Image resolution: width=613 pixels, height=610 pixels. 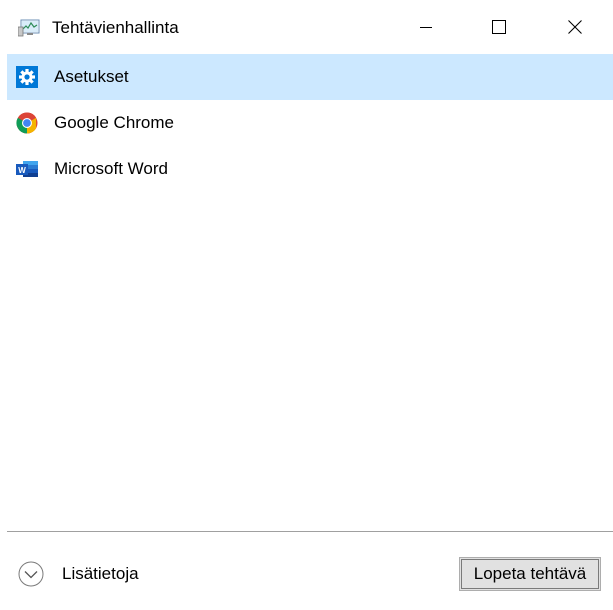 I want to click on minimize-button, so click(x=426, y=27).